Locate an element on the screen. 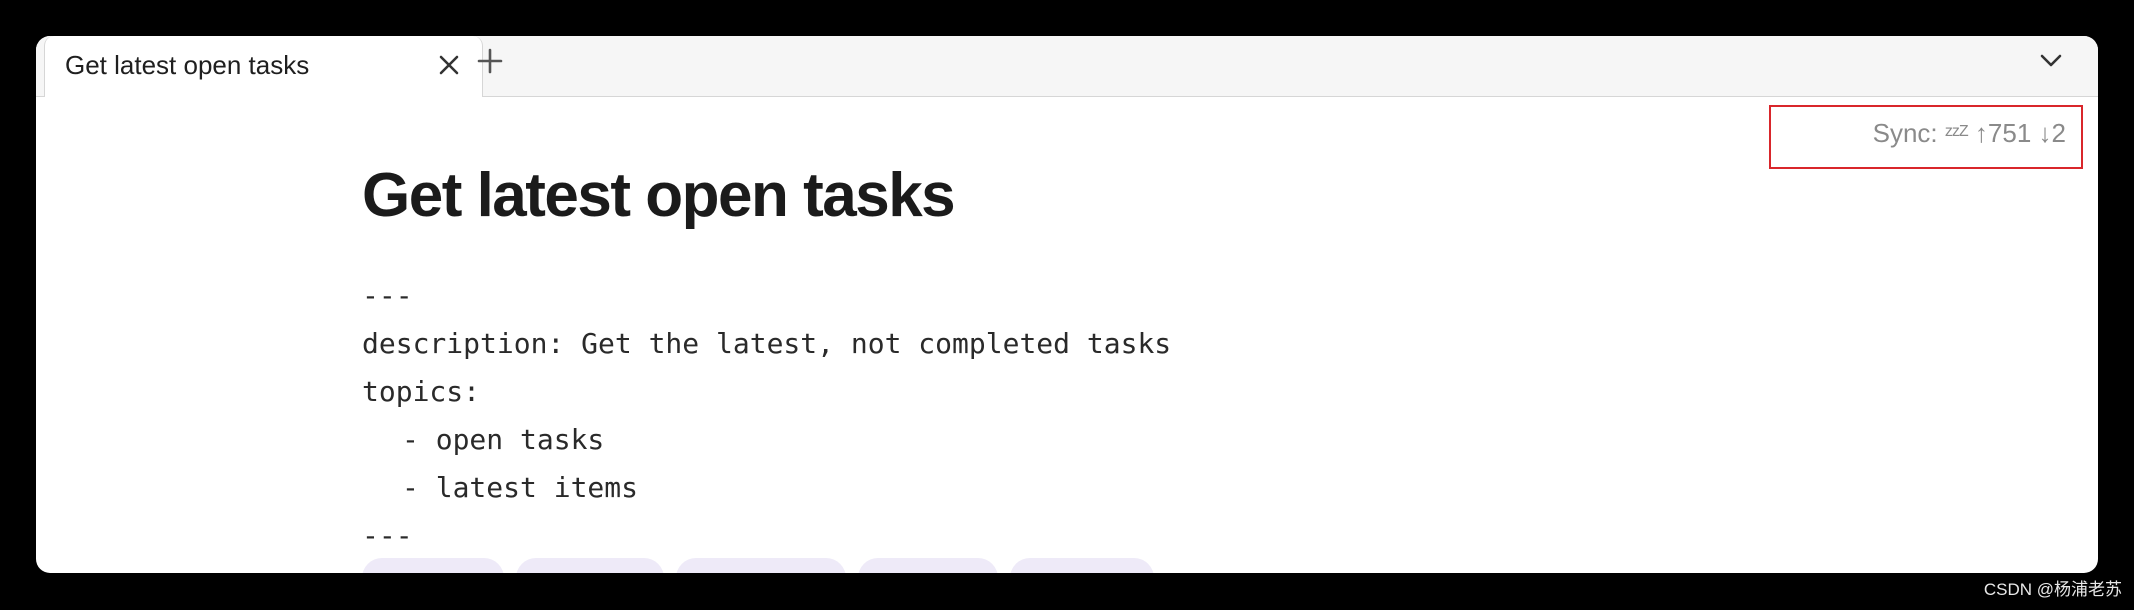 Image resolution: width=2134 pixels, height=610 pixels. sync-uploads: ↑751 is located at coordinates (2003, 133).